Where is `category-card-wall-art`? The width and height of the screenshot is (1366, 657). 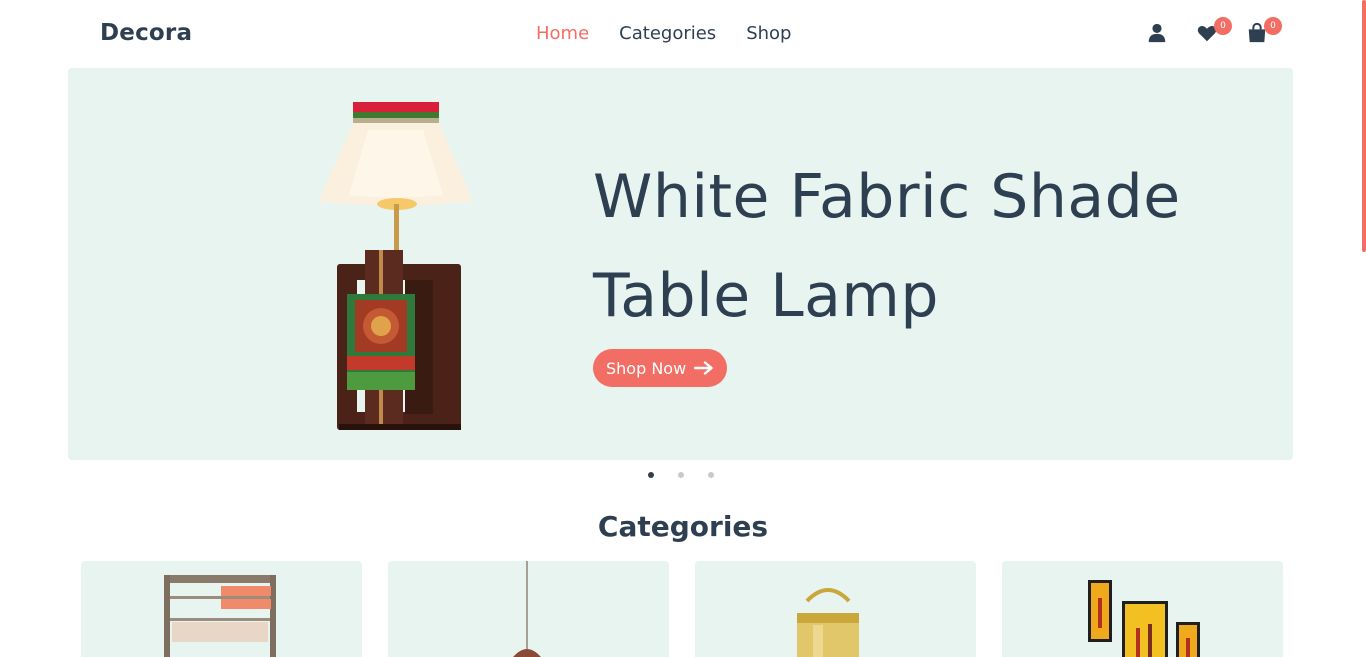 category-card-wall-art is located at coordinates (1142, 609).